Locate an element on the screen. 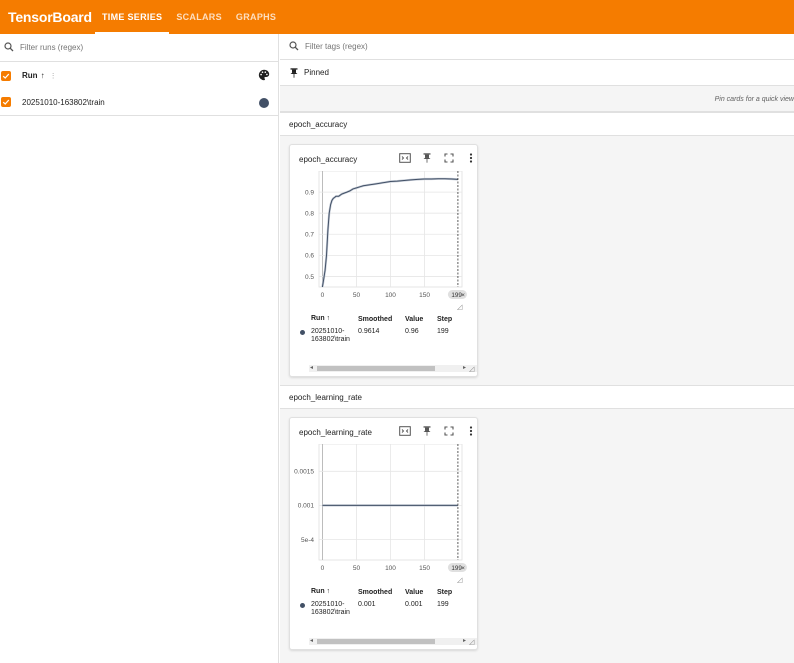  run-filter is located at coordinates (139, 48).